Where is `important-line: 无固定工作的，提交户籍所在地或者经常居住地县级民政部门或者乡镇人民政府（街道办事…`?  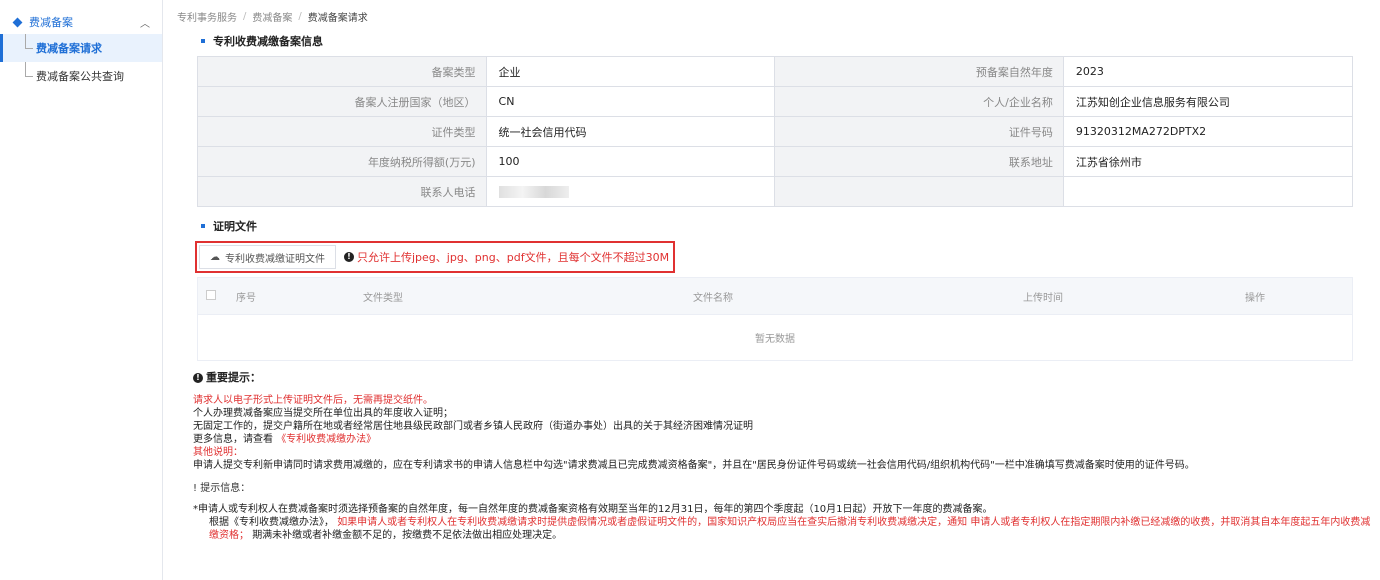
important-line: 无固定工作的，提交户籍所在地或者经常居住地县级民政部门或者乡镇人民政府（街道办事… is located at coordinates (473, 426).